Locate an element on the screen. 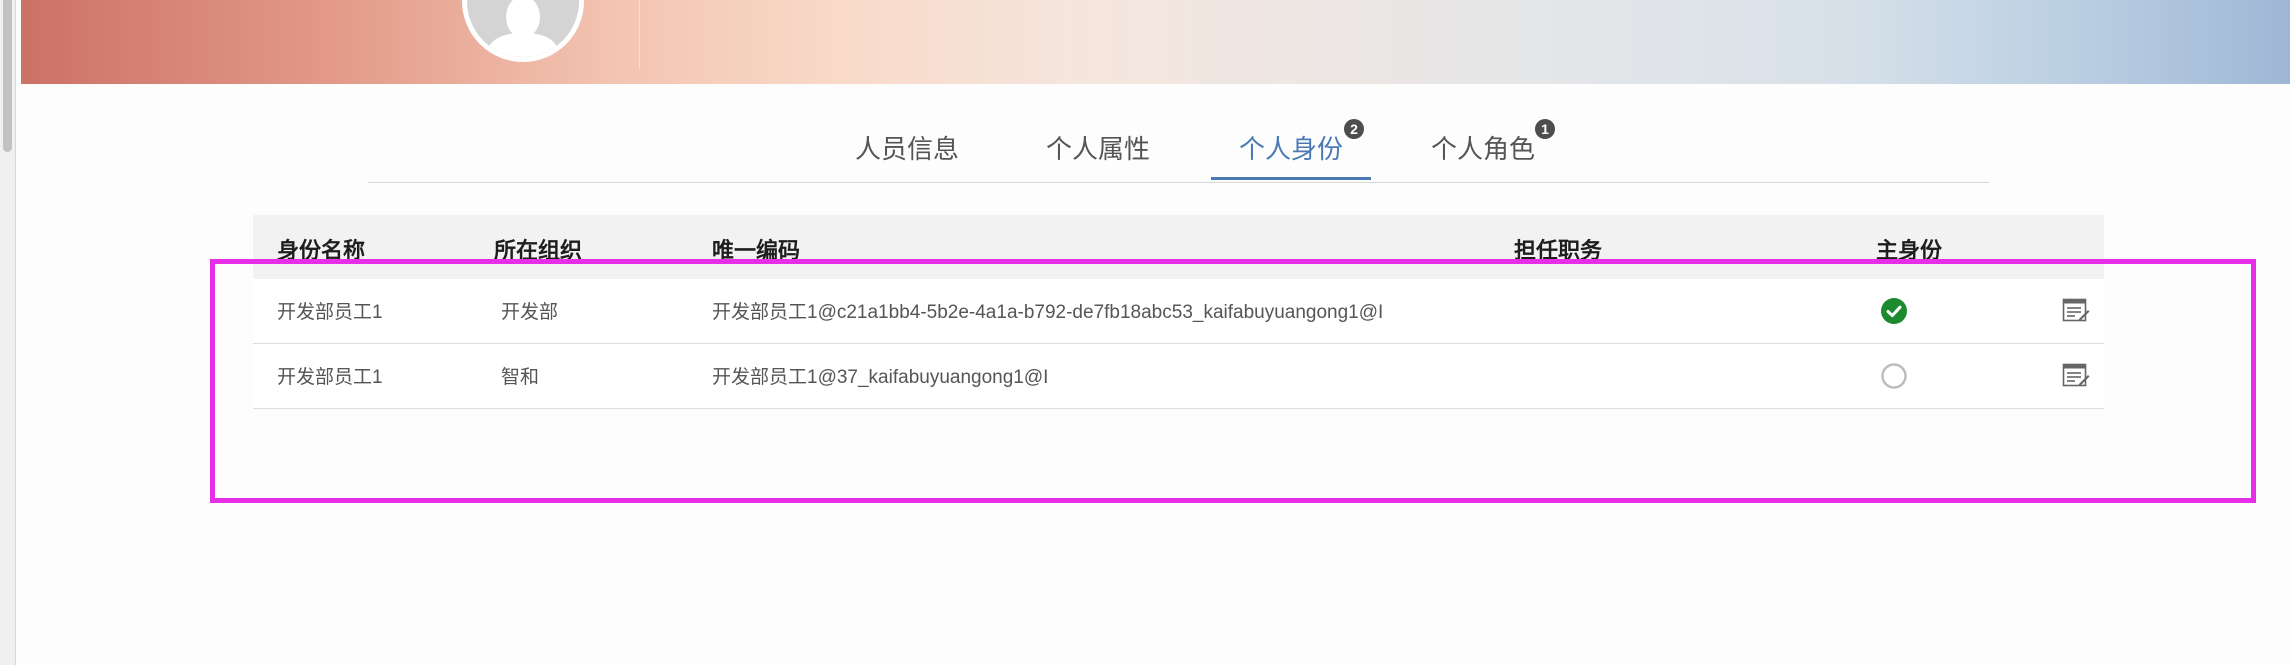 The height and width of the screenshot is (665, 2290). avatar is located at coordinates (523, 31).